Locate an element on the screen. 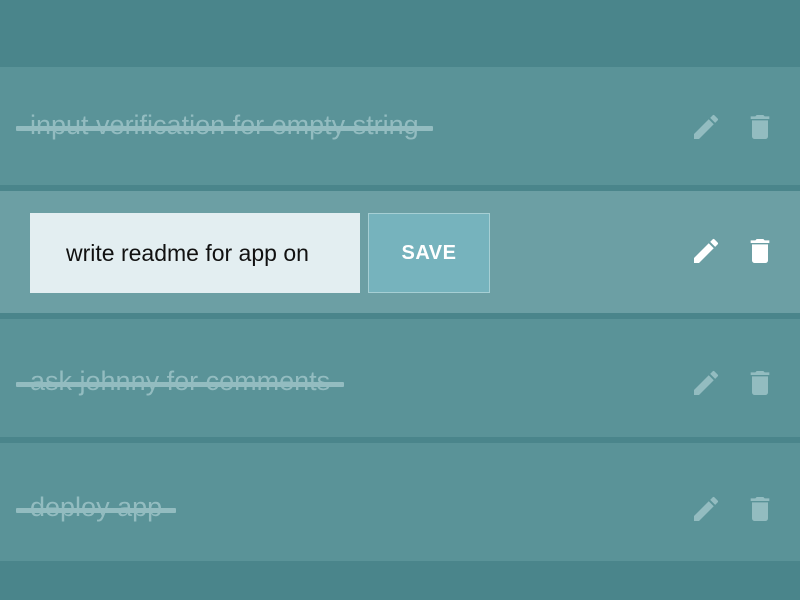  todo-text-completed: ask johnny for comments is located at coordinates (180, 381).